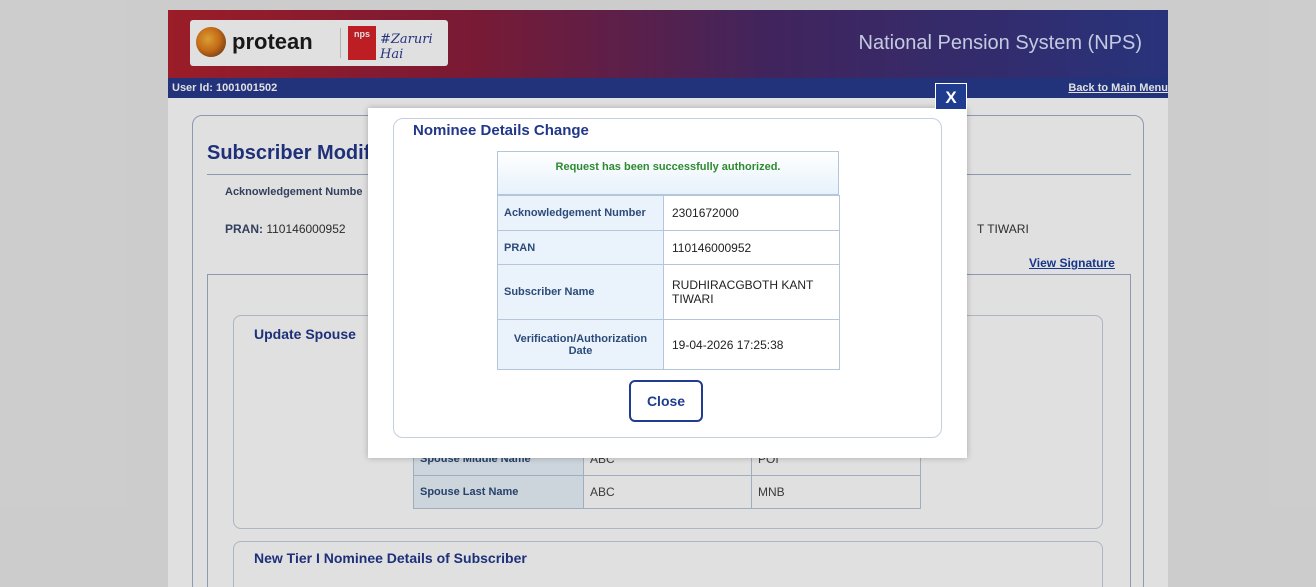 This screenshot has height=587, width=1316. I want to click on ack-number-label: Acknowledgement Number, so click(580, 213).